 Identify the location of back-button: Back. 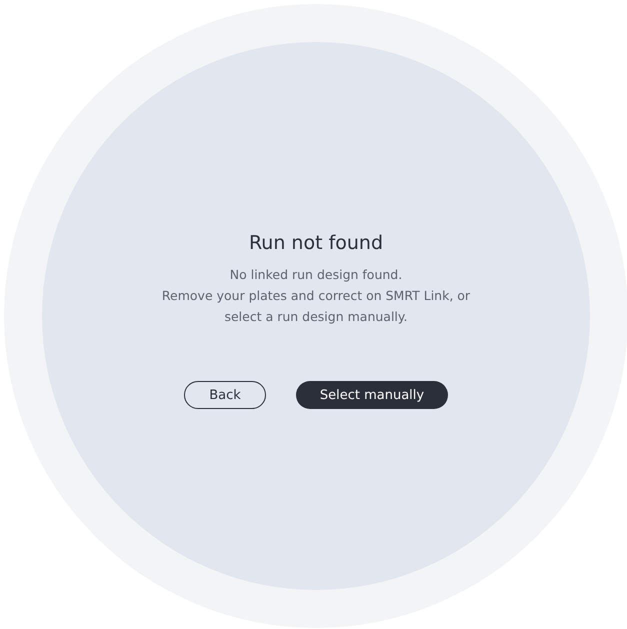
(225, 395).